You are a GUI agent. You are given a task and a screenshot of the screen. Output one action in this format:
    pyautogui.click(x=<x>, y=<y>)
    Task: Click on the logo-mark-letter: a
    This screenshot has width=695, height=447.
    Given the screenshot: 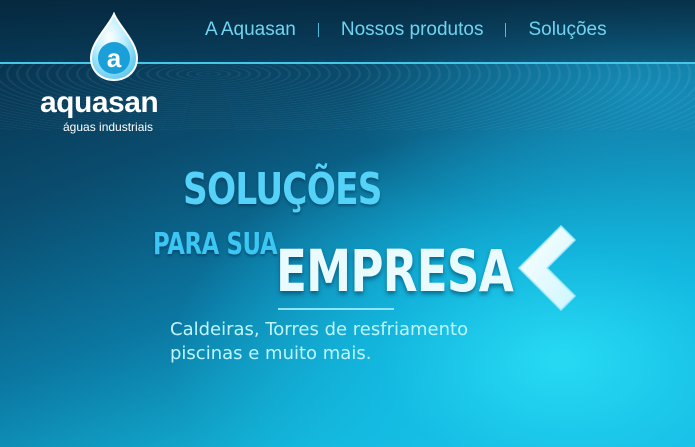 What is the action you would take?
    pyautogui.click(x=114, y=58)
    